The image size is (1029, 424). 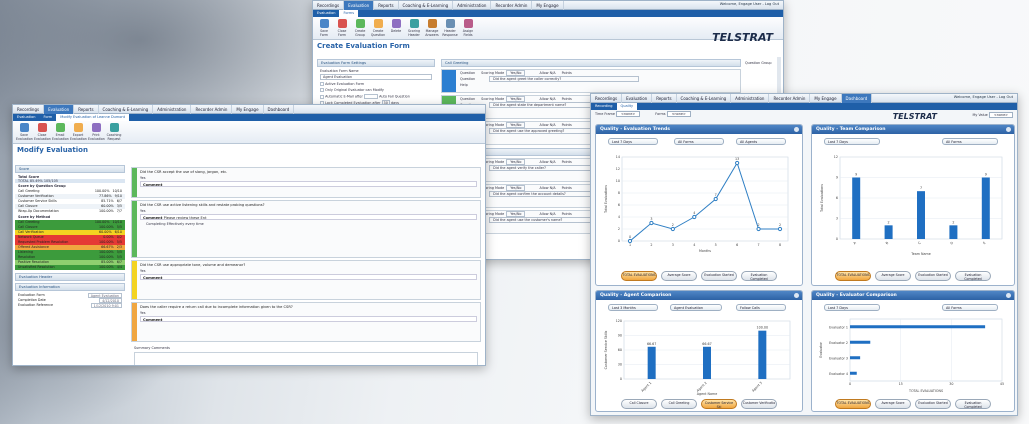 What do you see at coordinates (70, 277) in the screenshot?
I see `evaluation-header: Evaluation Header` at bounding box center [70, 277].